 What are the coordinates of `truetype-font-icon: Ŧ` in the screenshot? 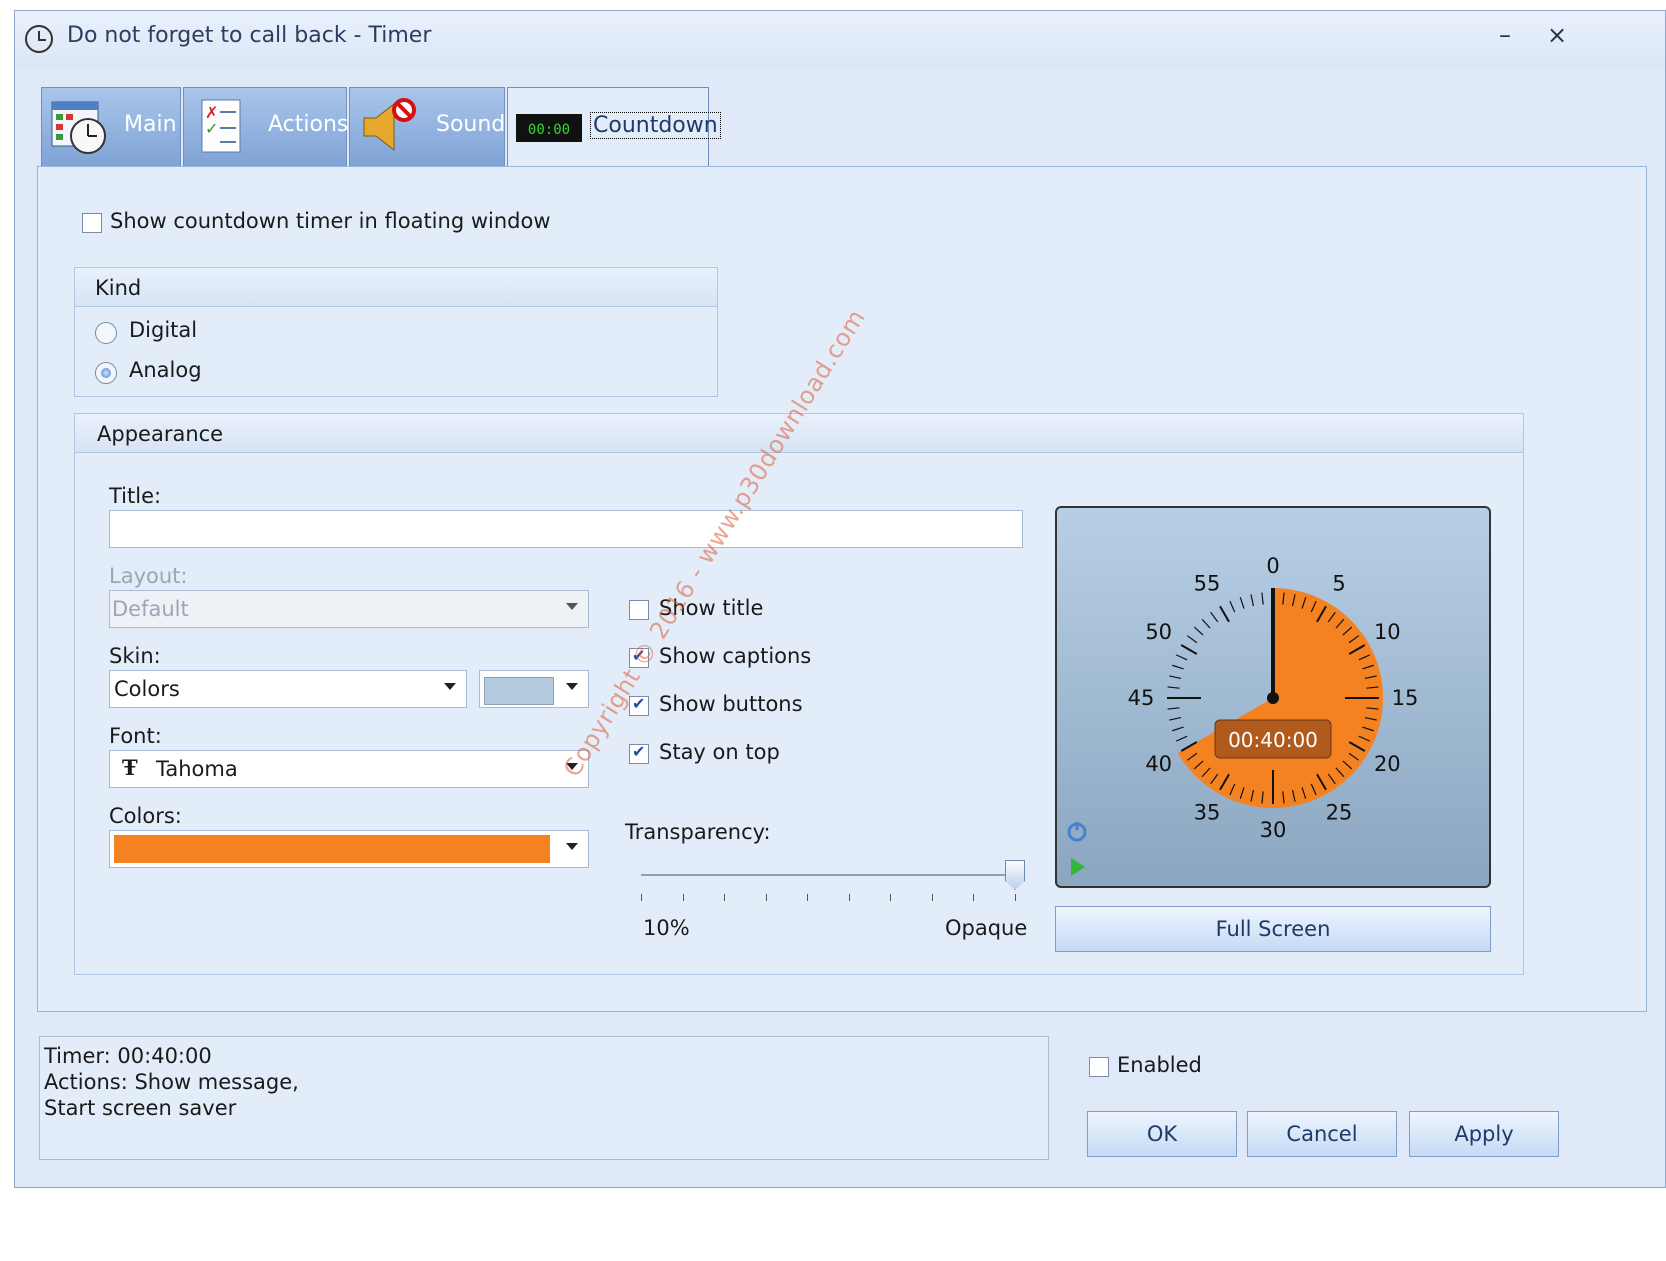 It's located at (130, 767).